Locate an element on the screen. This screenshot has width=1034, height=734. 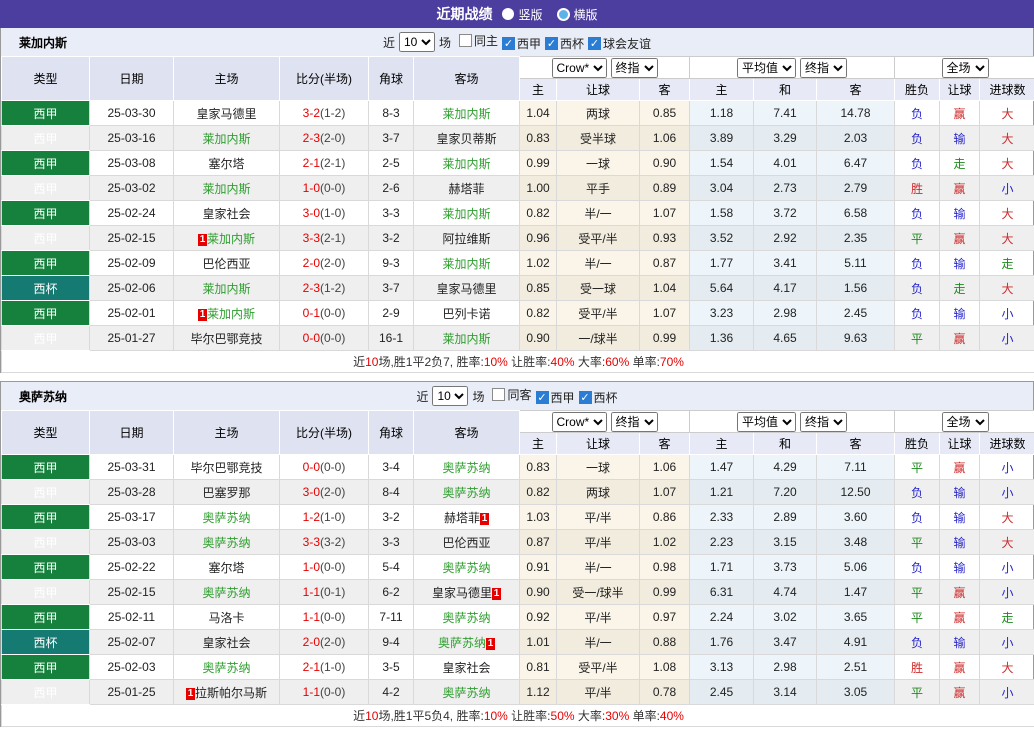
avg-away-cell: 1.47 is located at coordinates (855, 592).